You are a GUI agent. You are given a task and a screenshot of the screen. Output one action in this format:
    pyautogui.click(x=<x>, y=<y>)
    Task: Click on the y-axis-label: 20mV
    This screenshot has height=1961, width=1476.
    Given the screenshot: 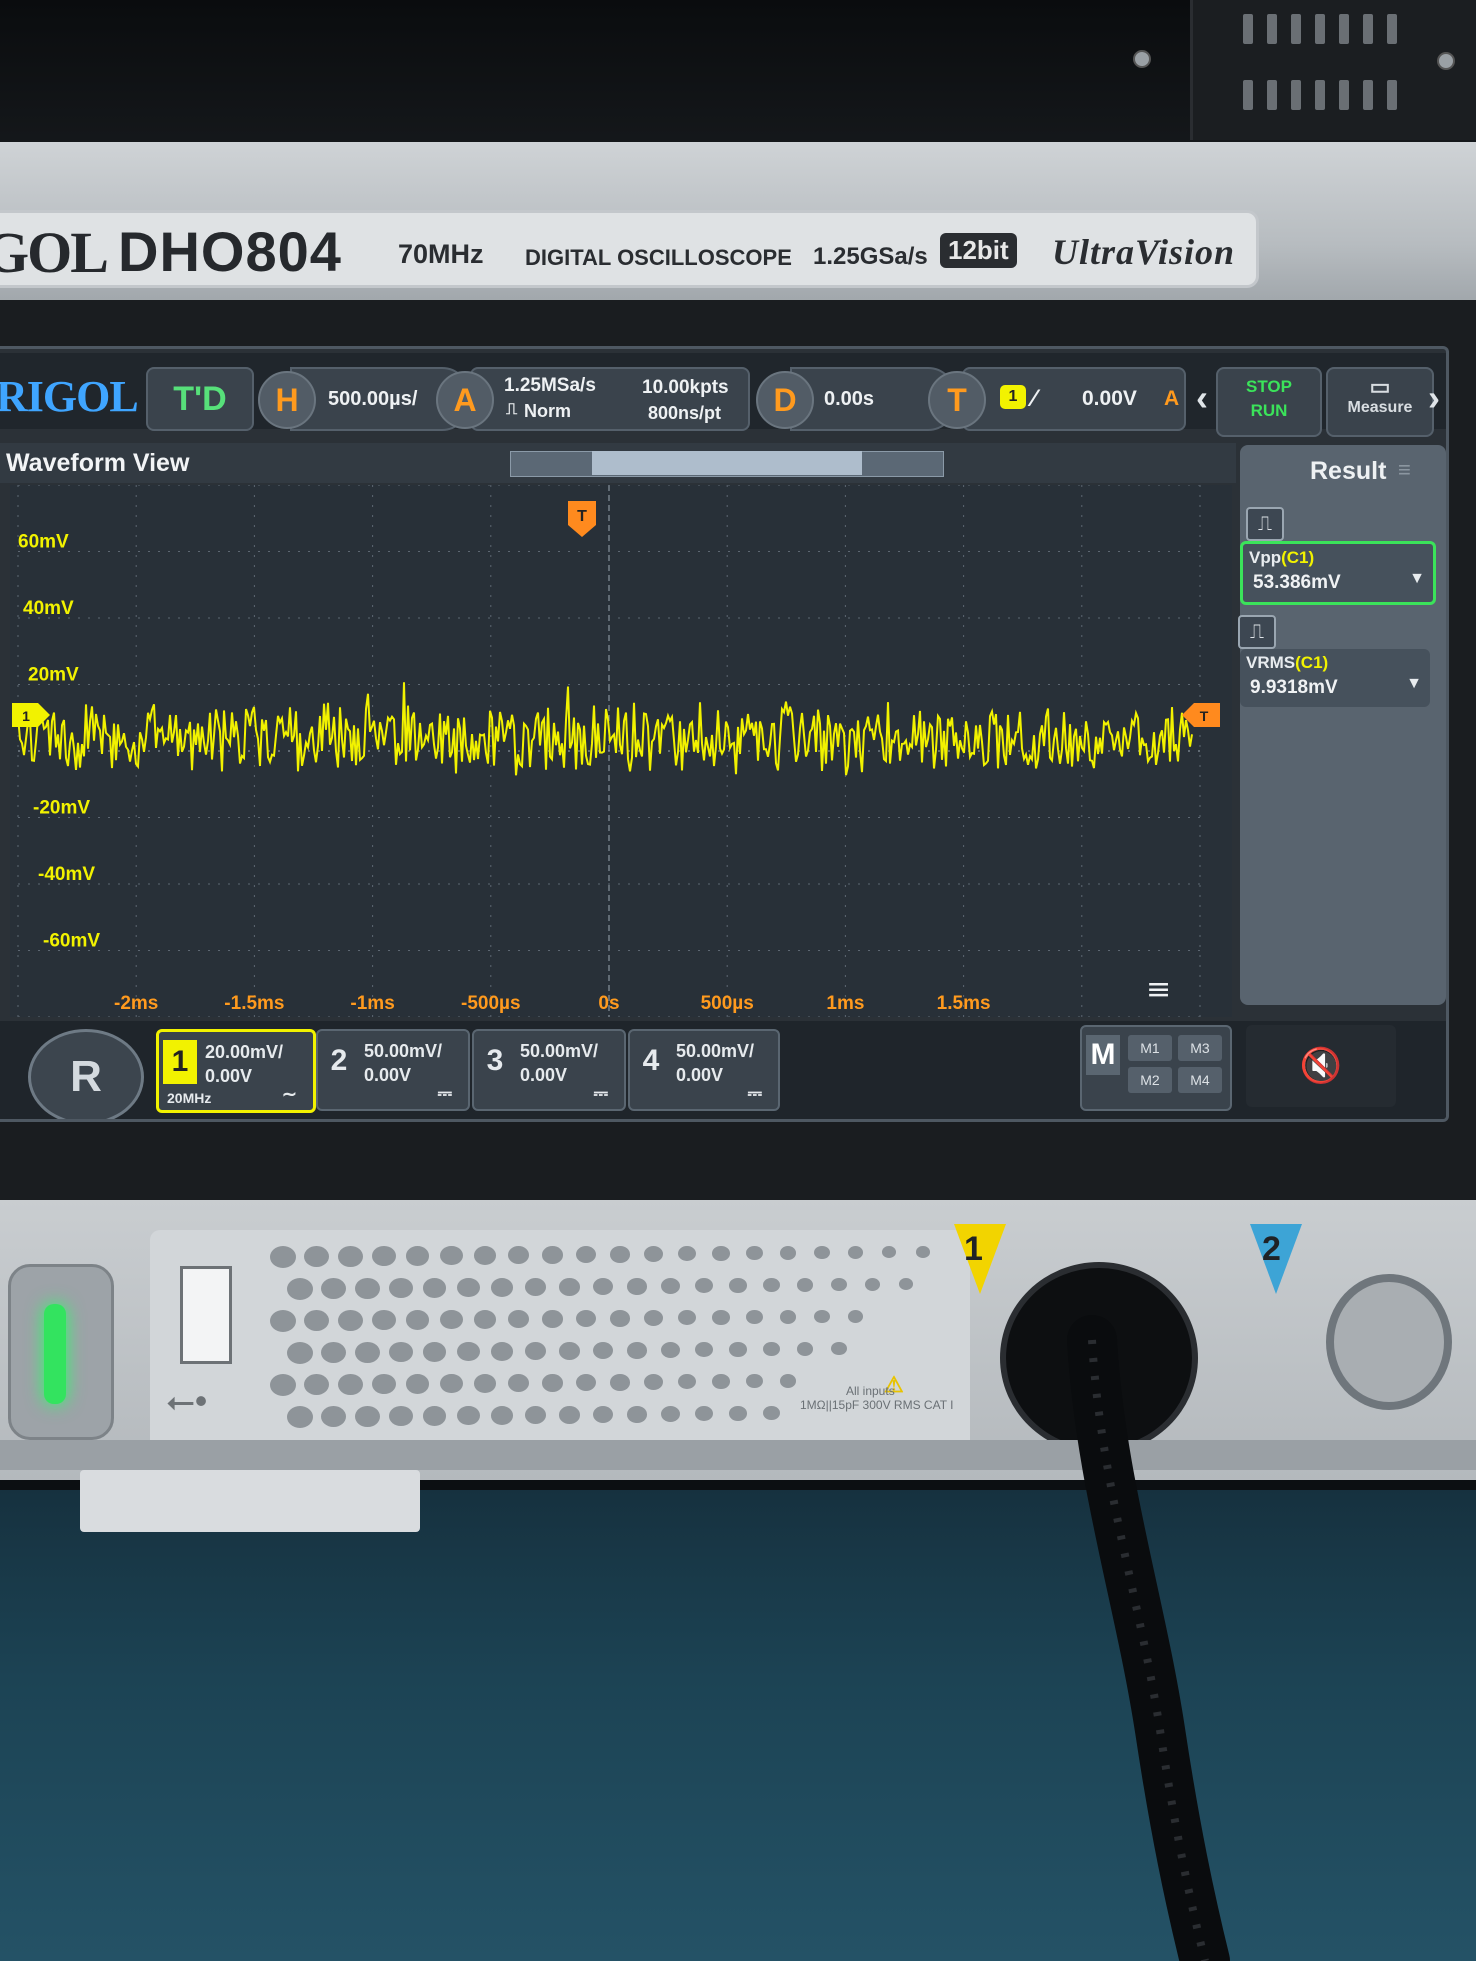 What is the action you would take?
    pyautogui.click(x=53, y=675)
    